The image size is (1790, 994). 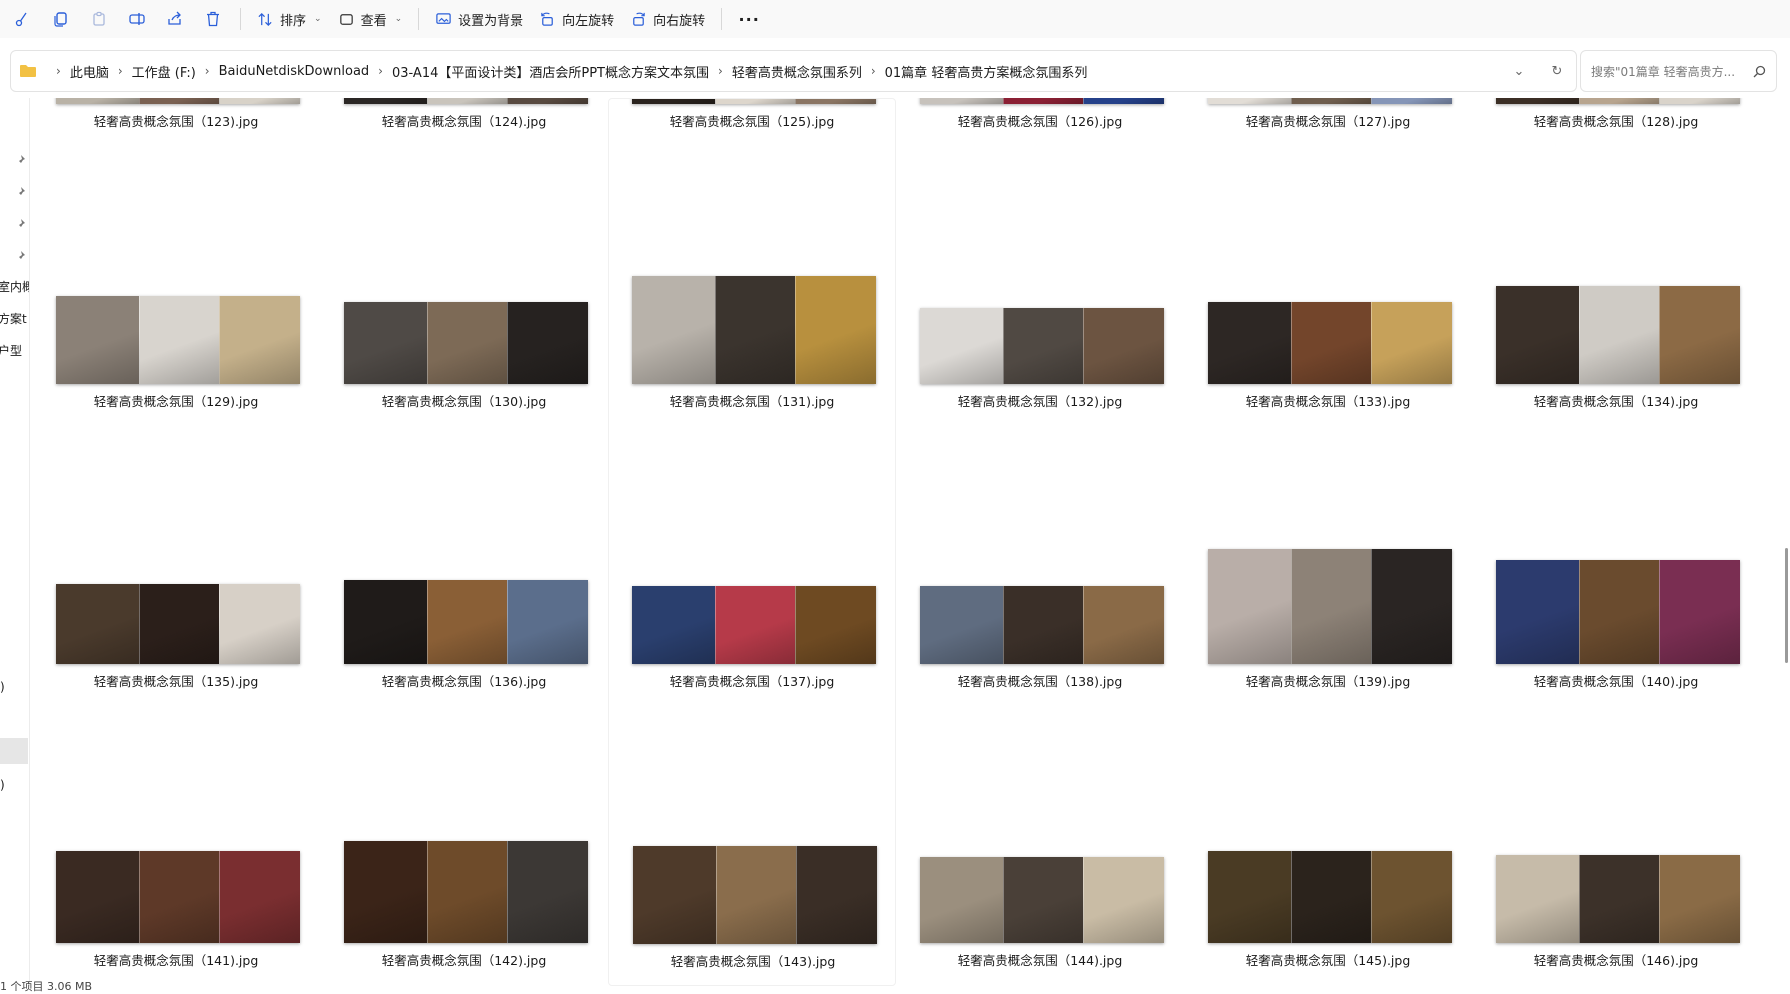 I want to click on more-options-button: ···, so click(x=749, y=19).